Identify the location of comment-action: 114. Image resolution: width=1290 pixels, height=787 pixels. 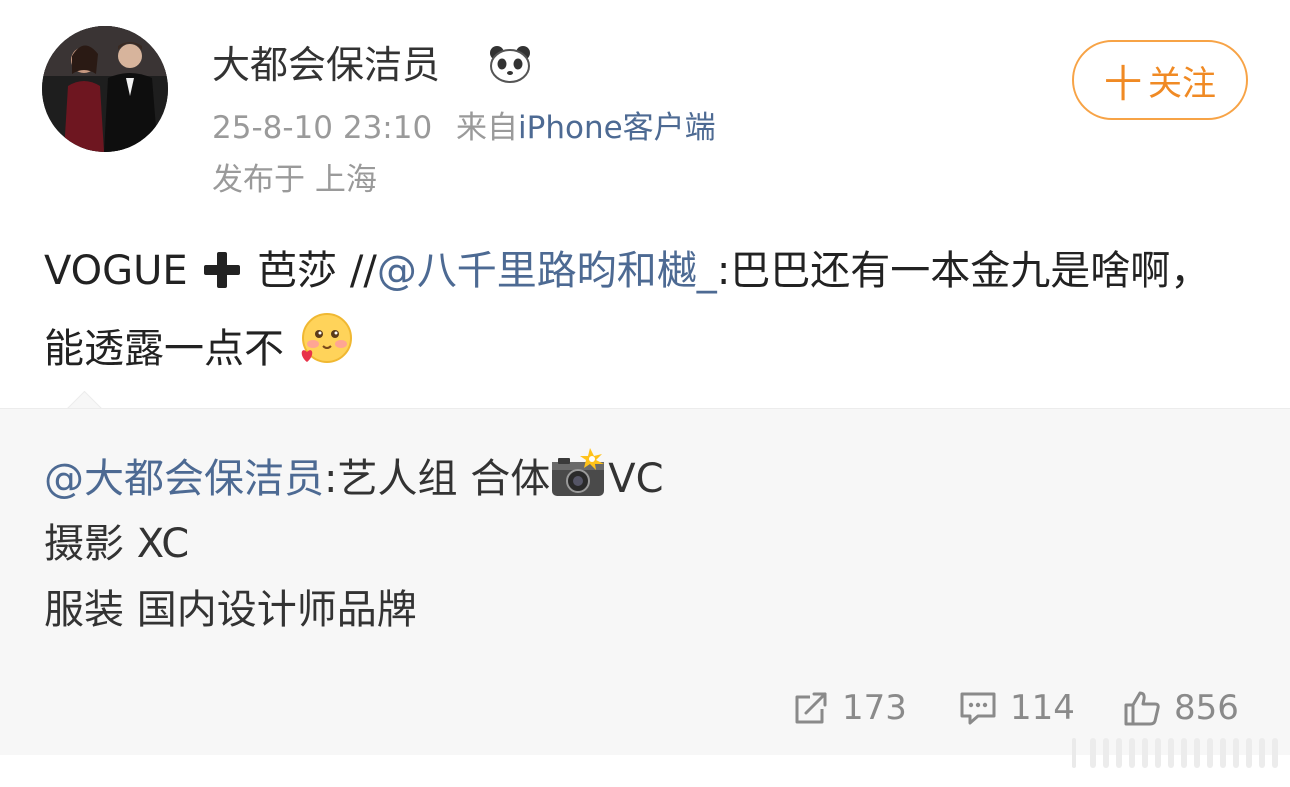
(1016, 708).